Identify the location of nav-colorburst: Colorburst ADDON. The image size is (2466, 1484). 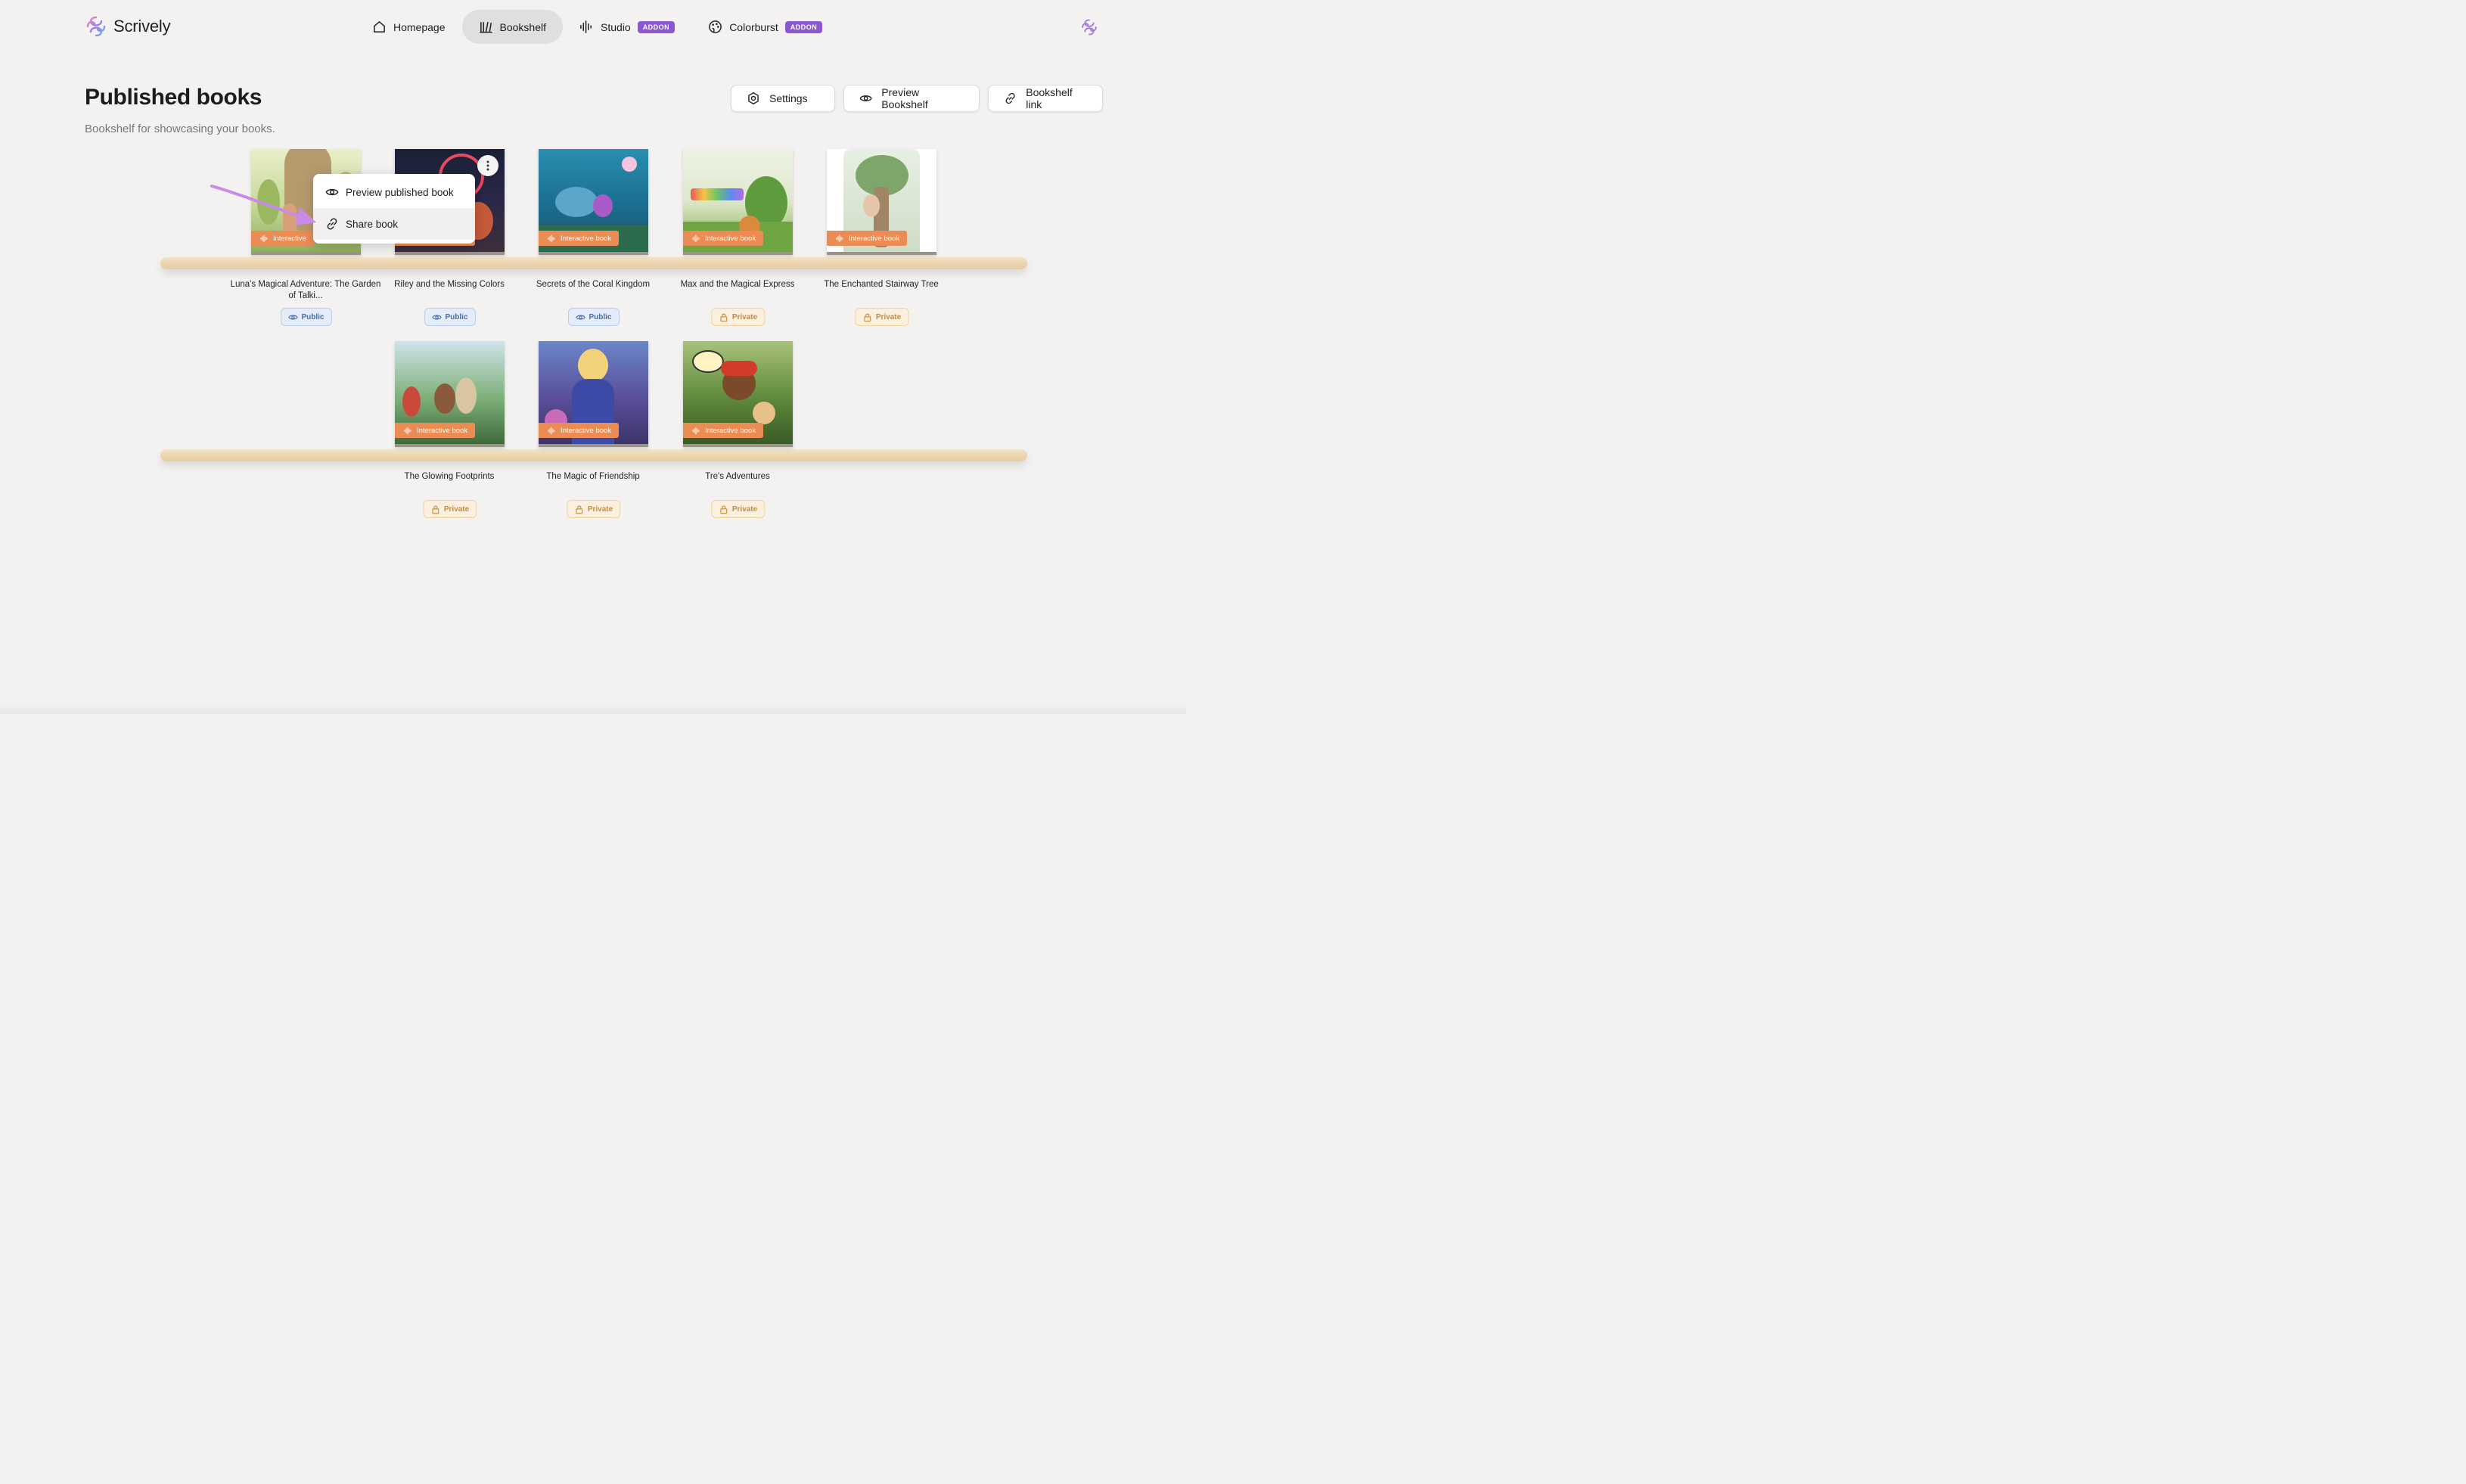
(765, 27).